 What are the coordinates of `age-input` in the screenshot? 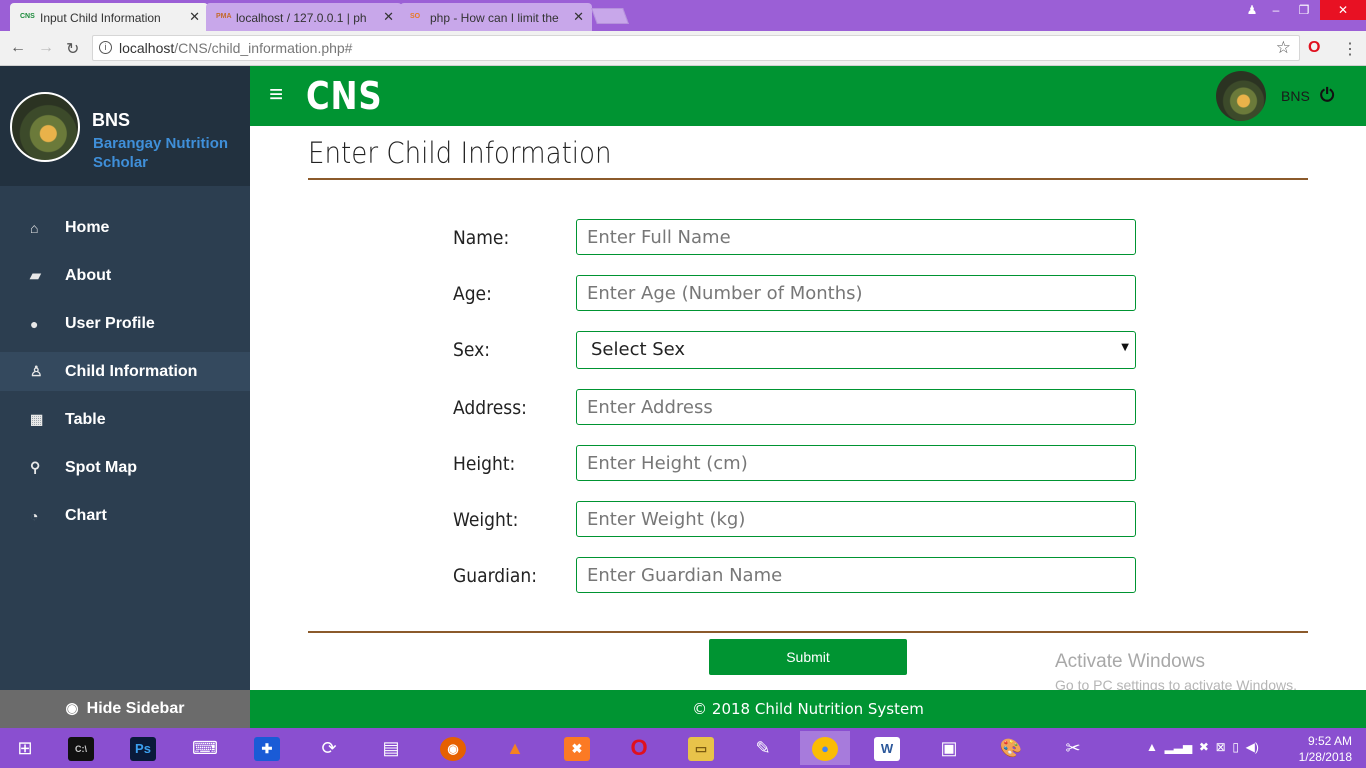 It's located at (856, 293).